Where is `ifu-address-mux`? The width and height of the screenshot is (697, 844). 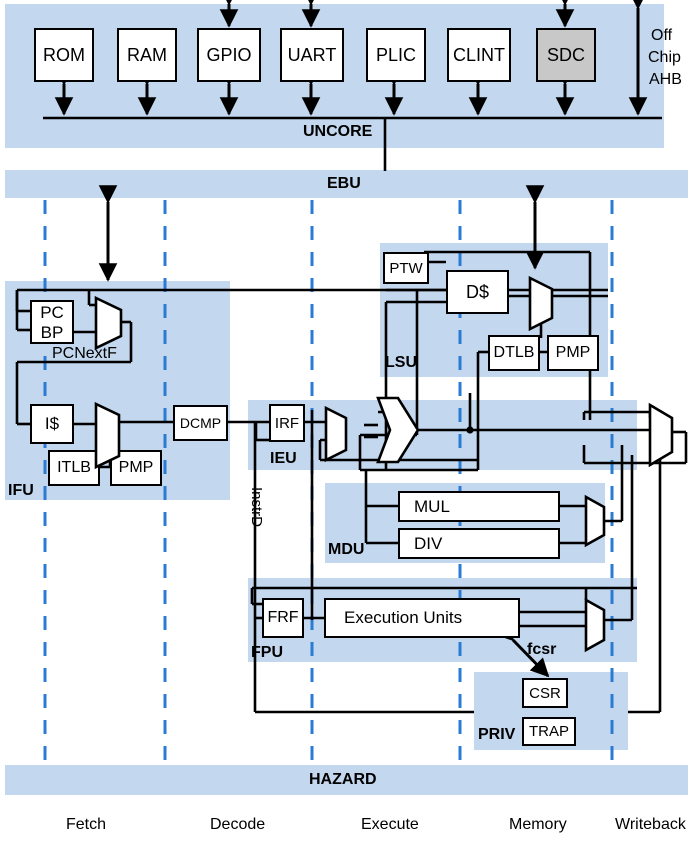 ifu-address-mux is located at coordinates (107, 435).